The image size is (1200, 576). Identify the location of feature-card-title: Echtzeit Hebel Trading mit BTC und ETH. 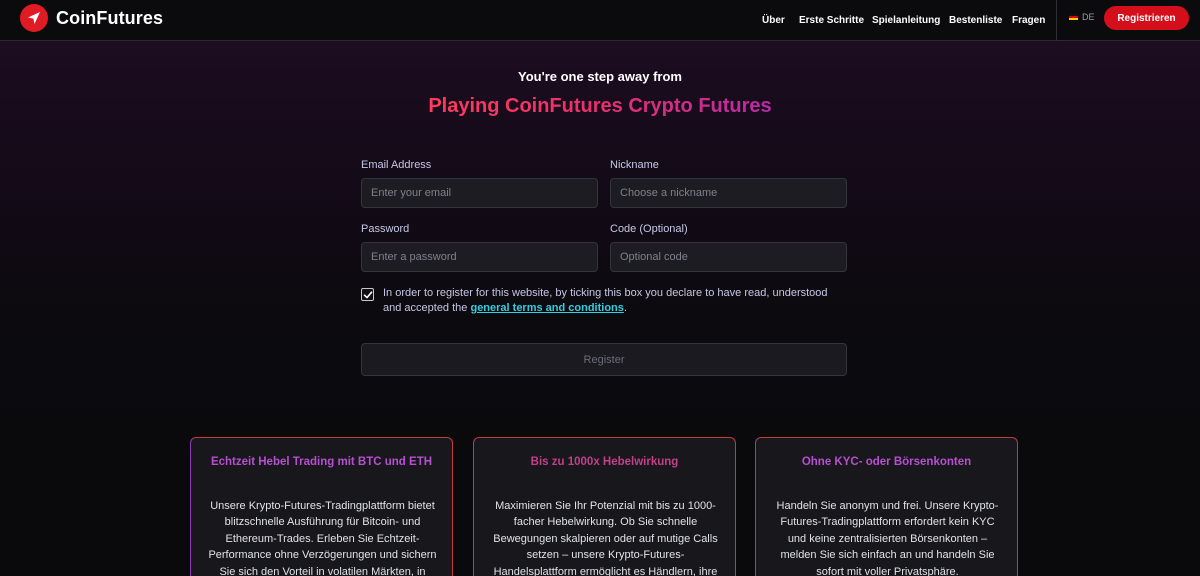
(321, 462).